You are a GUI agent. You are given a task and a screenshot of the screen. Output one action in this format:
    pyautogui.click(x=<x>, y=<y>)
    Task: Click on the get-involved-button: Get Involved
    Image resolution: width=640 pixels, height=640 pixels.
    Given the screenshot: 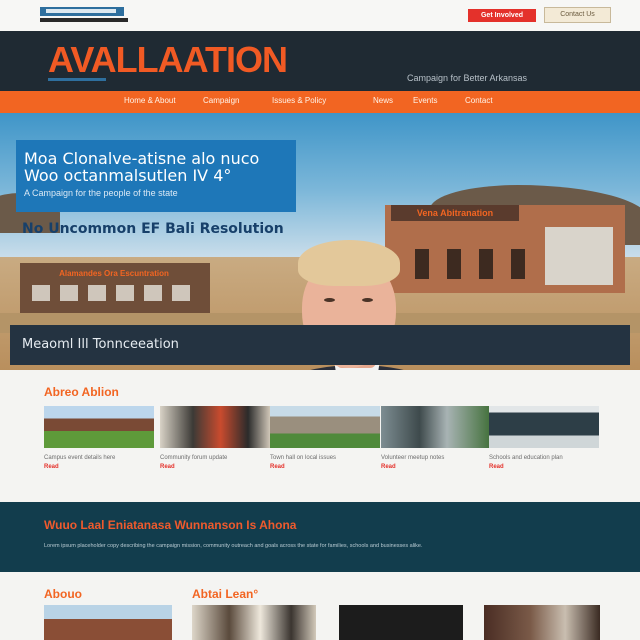 What is the action you would take?
    pyautogui.click(x=502, y=15)
    